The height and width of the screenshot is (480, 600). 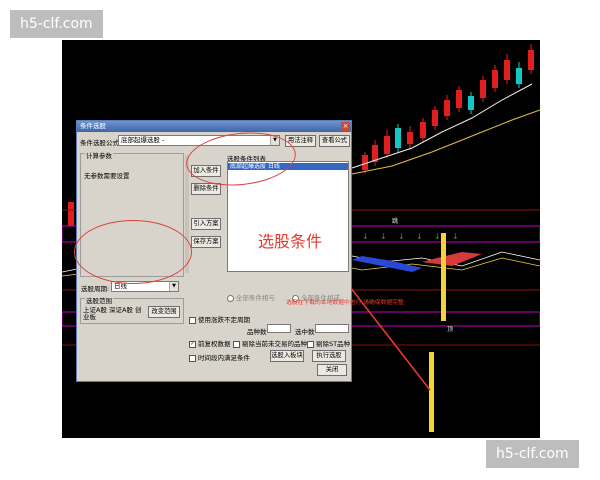 What do you see at coordinates (443, 277) in the screenshot?
I see `highlight-bar` at bounding box center [443, 277].